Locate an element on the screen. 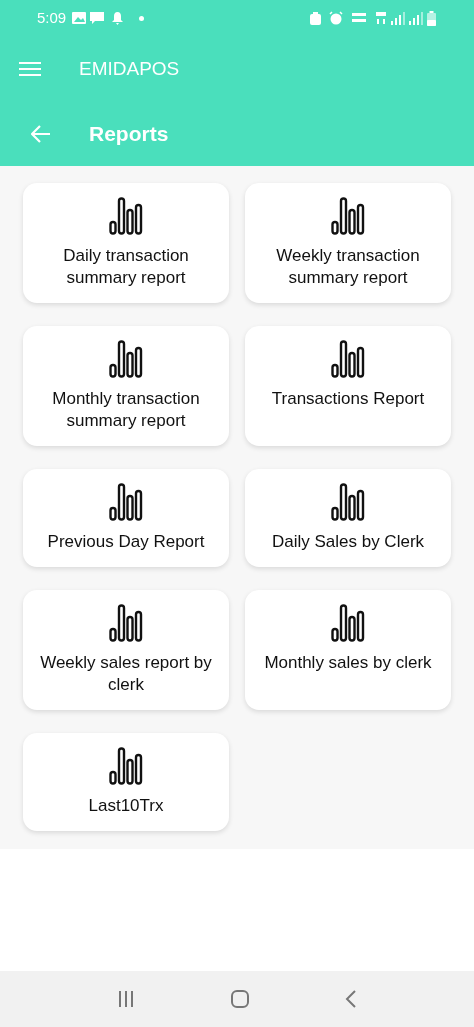 The image size is (474, 1027). battery-icon is located at coordinates (431, 18).